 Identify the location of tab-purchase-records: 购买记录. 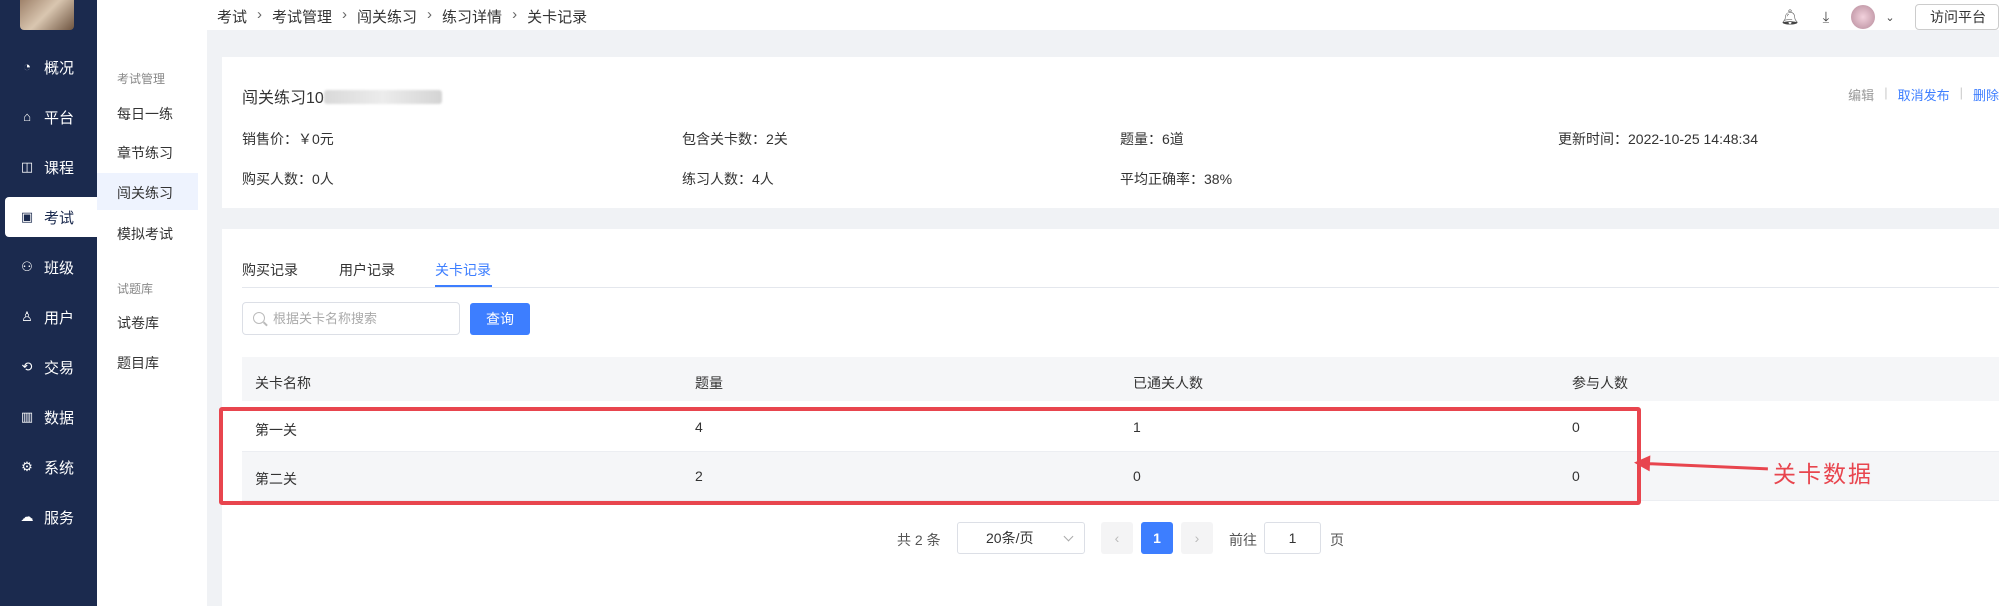
(270, 270).